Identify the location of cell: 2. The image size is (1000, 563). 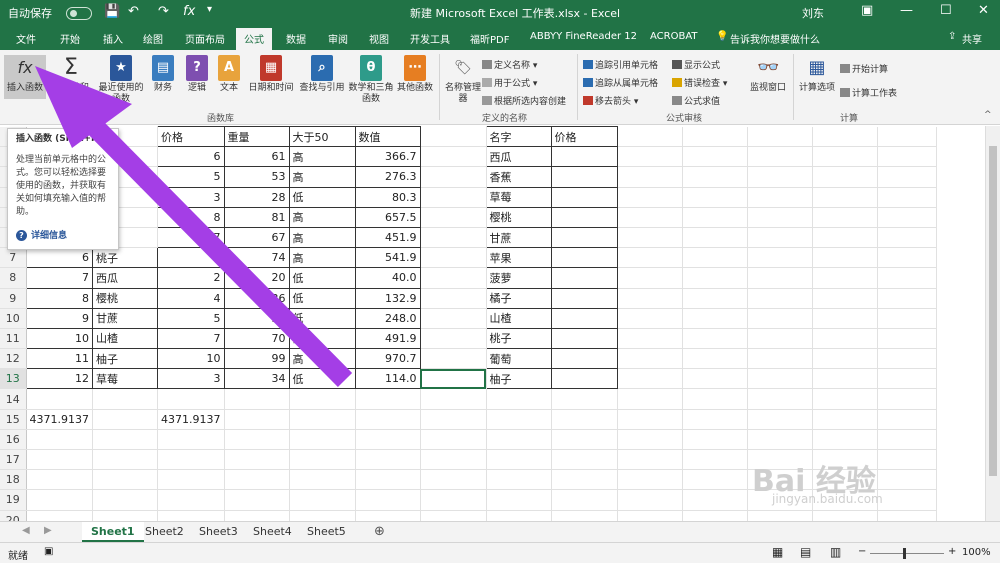
(191, 278).